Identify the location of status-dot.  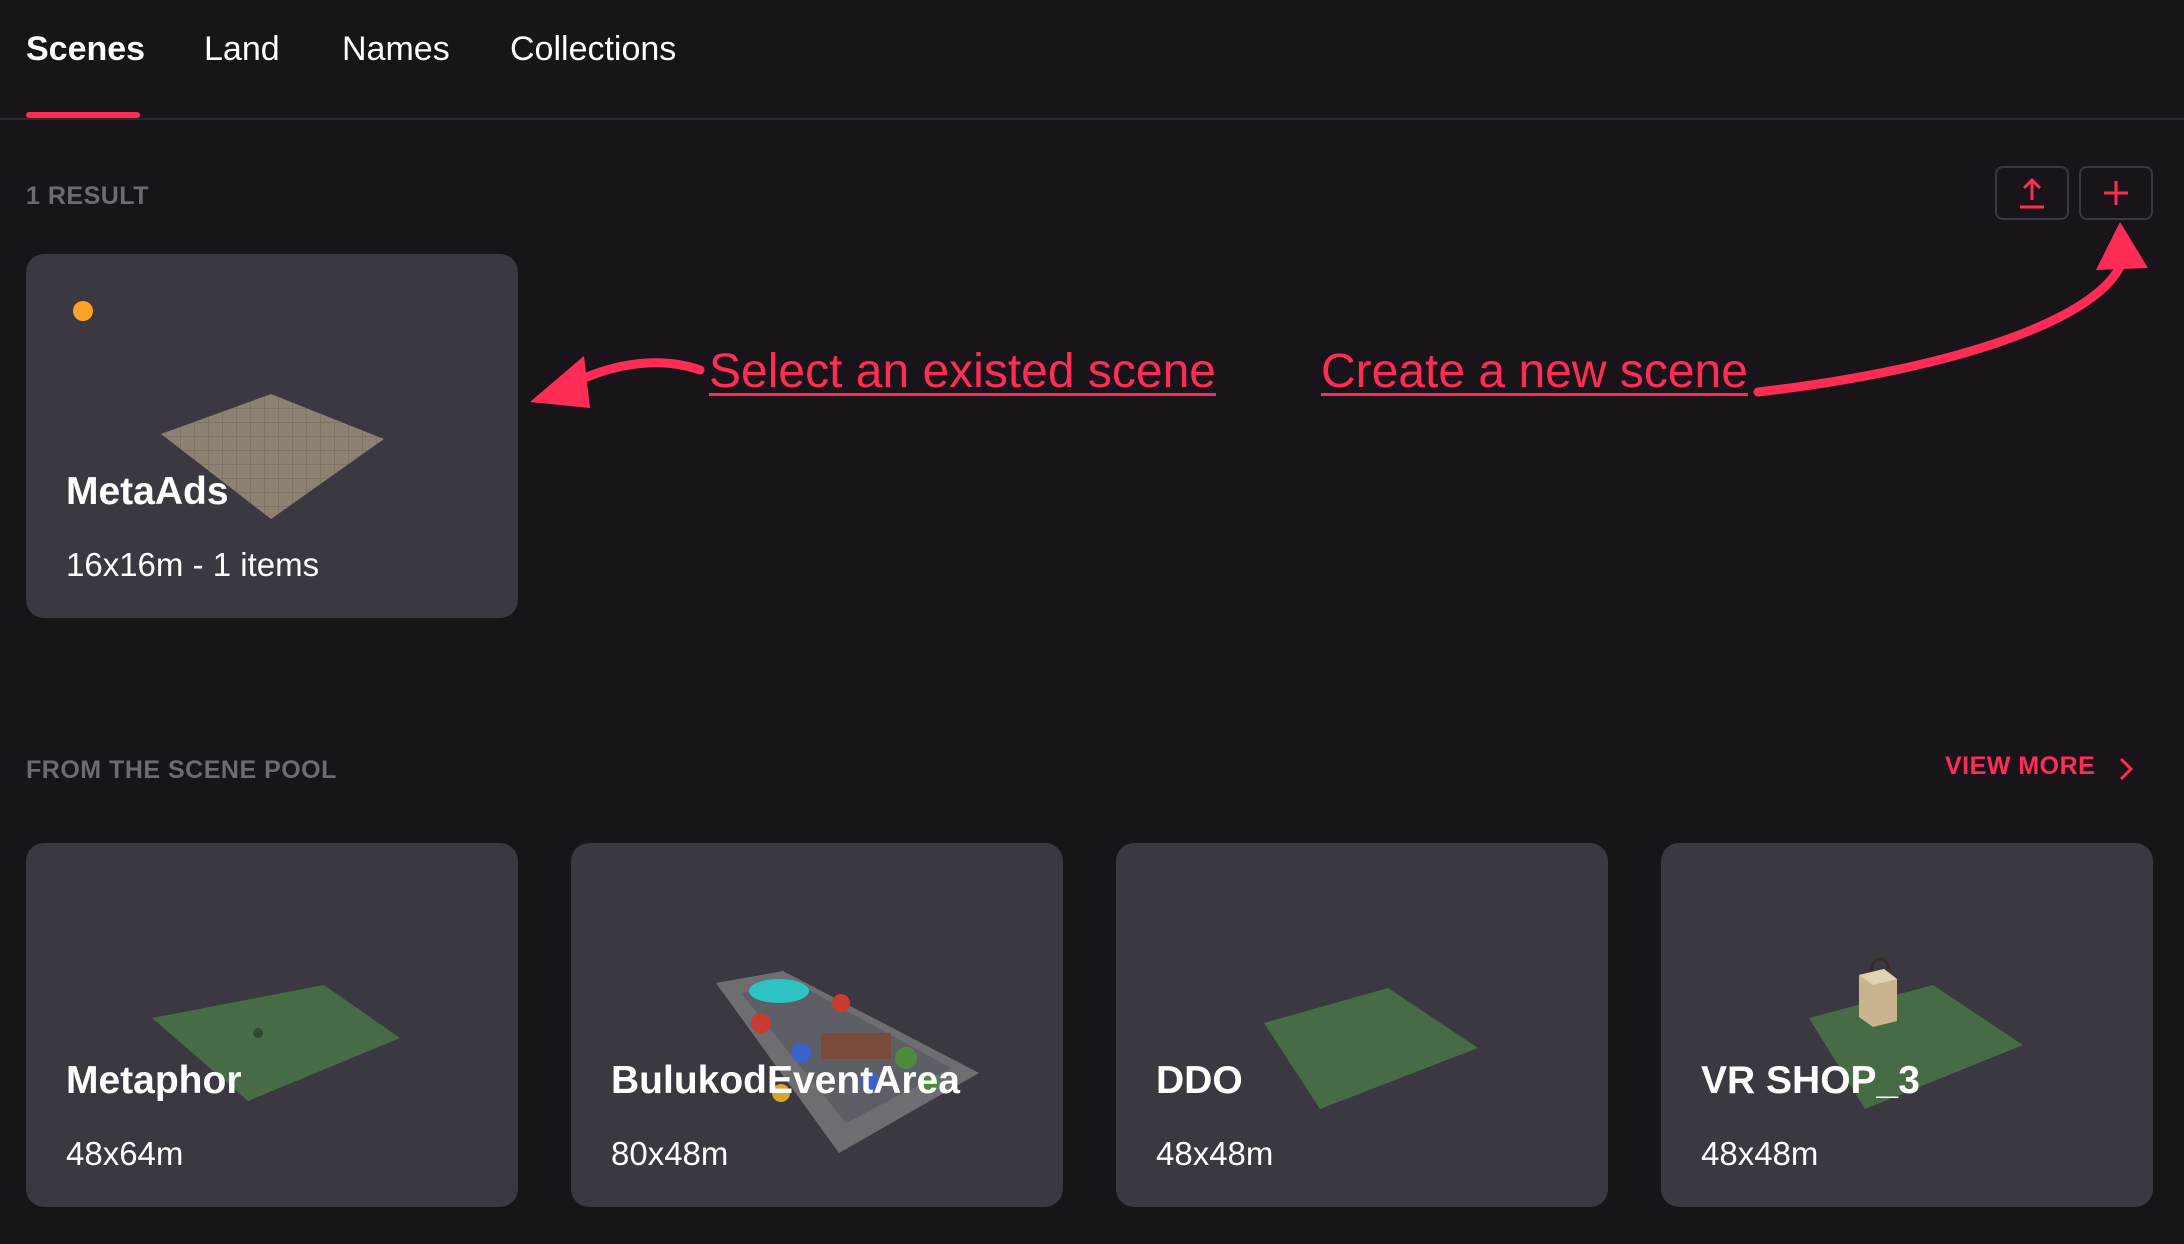
(83, 311).